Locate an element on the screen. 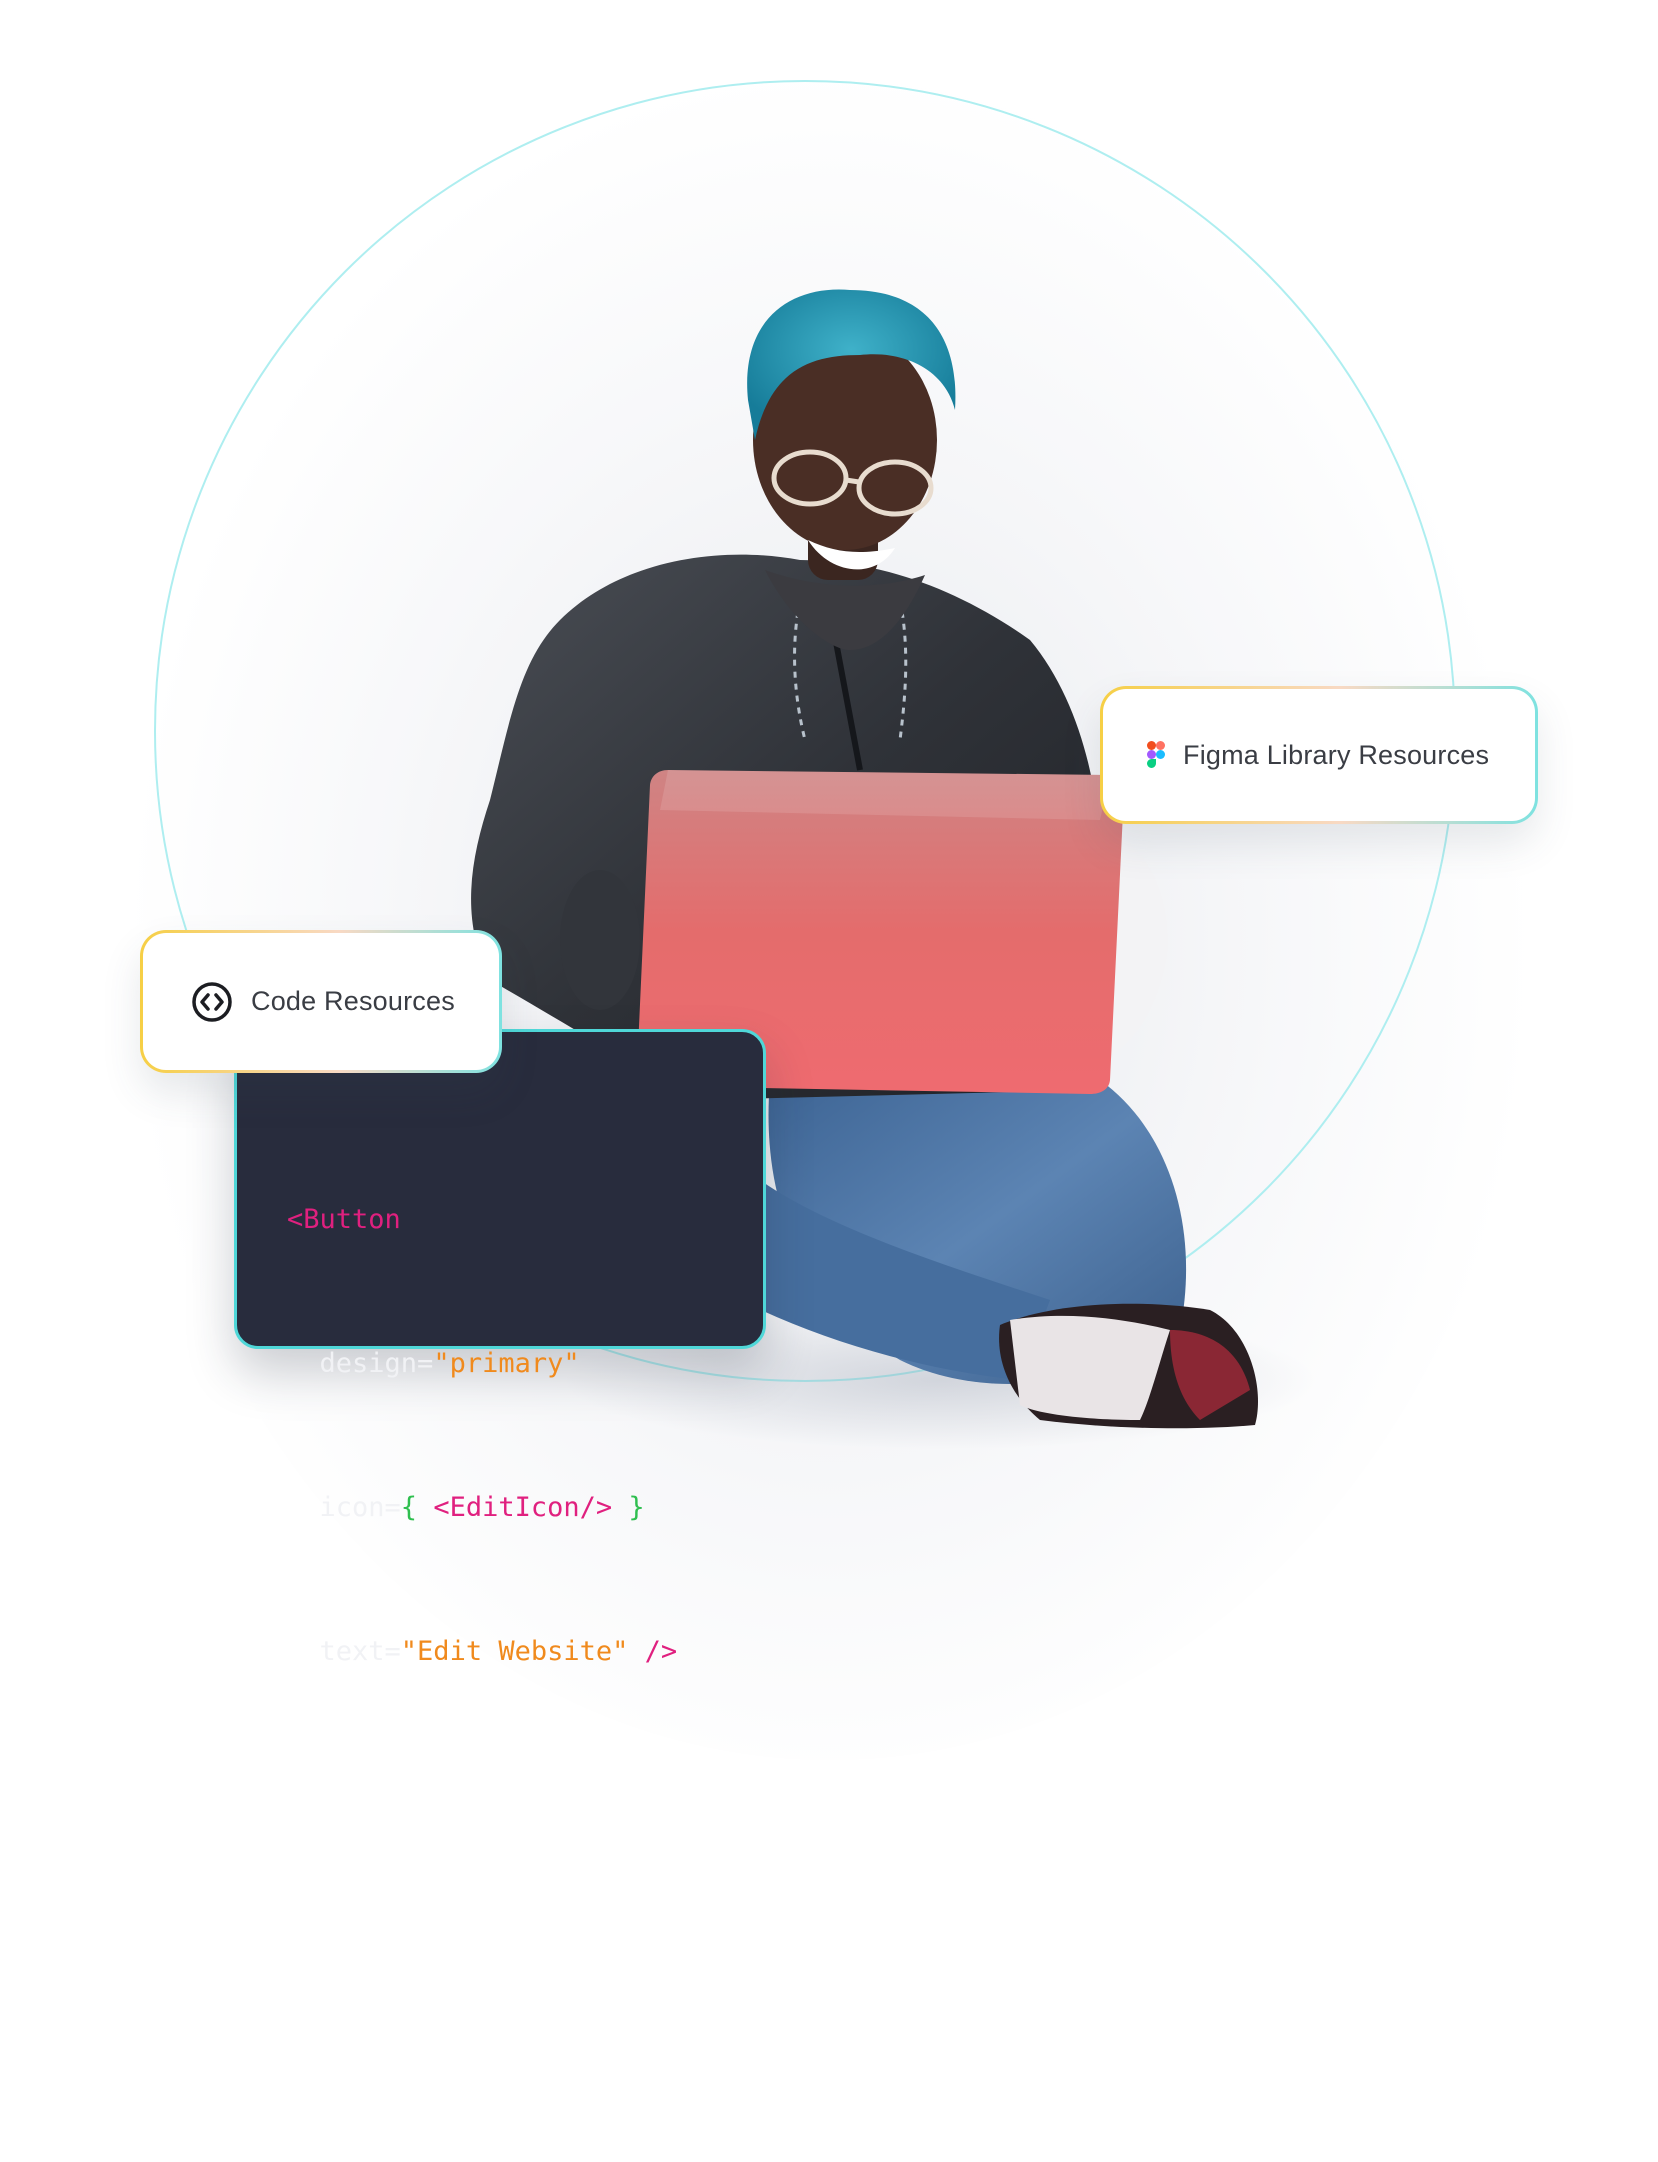 The width and height of the screenshot is (1658, 2162). code-token-string: "primary" is located at coordinates (506, 1363).